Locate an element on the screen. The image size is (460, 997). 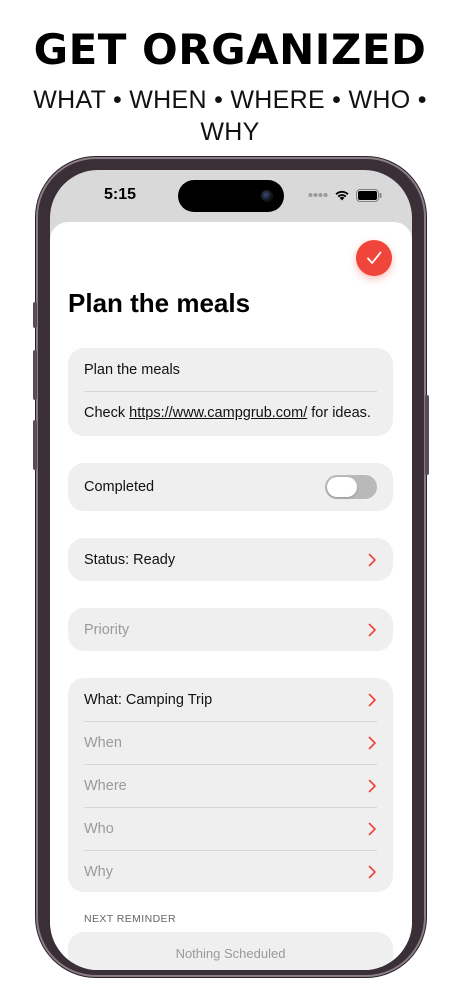
phone-side-button is located at coordinates (35, 315).